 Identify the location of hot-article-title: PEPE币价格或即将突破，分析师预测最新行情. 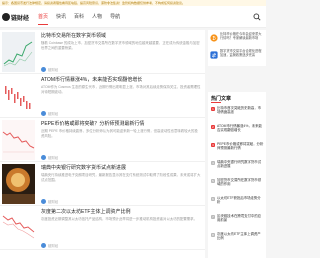
(240, 148).